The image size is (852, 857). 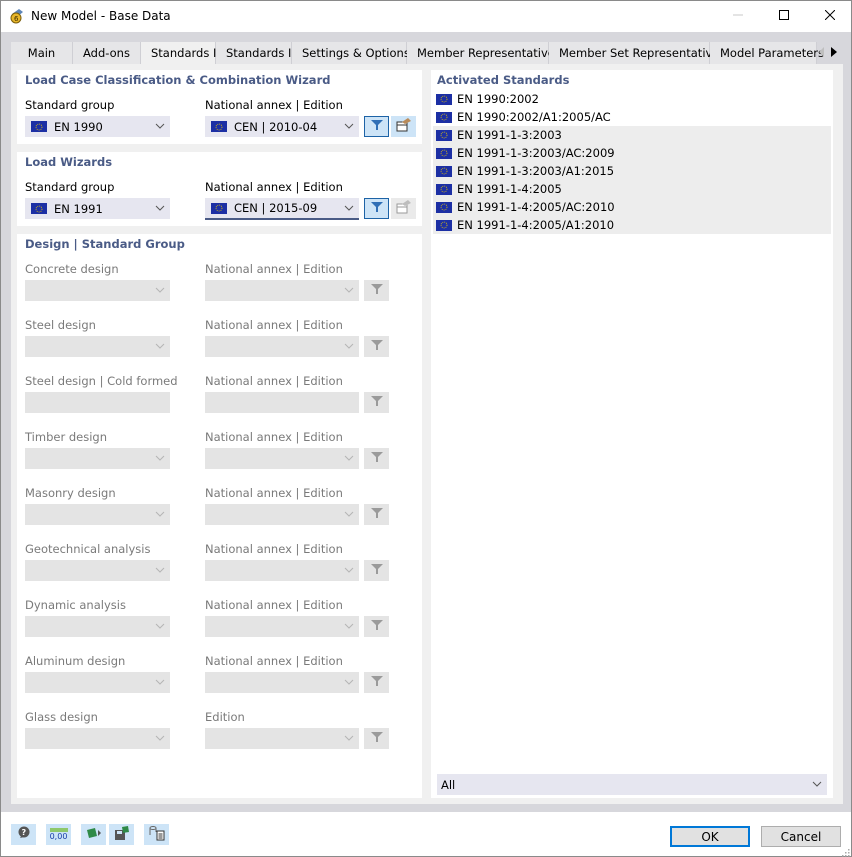 I want to click on scroll-left-icon, so click(x=822, y=53).